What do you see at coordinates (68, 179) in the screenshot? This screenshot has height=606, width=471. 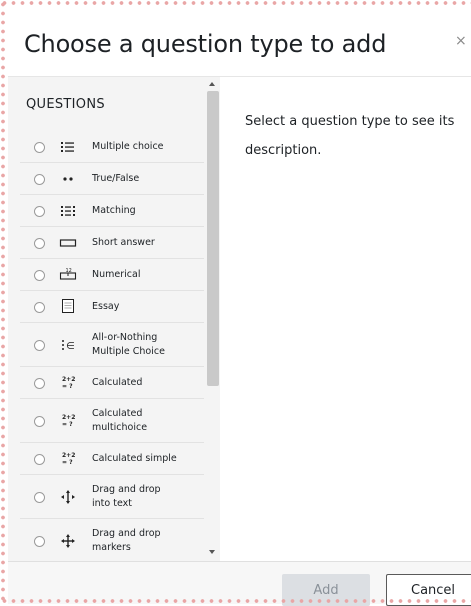 I see `true-false-icon` at bounding box center [68, 179].